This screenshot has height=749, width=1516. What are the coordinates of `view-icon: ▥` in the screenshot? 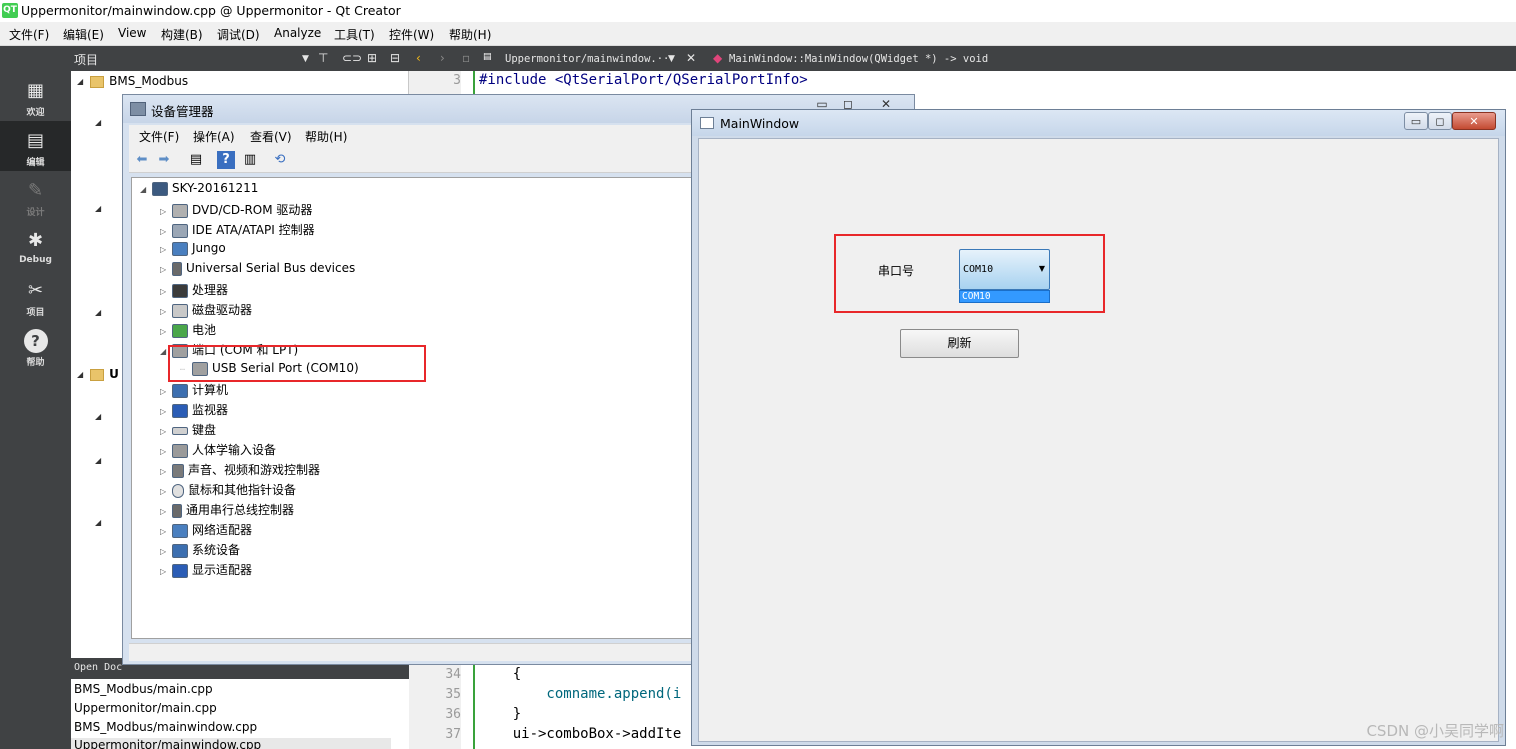 It's located at (250, 160).